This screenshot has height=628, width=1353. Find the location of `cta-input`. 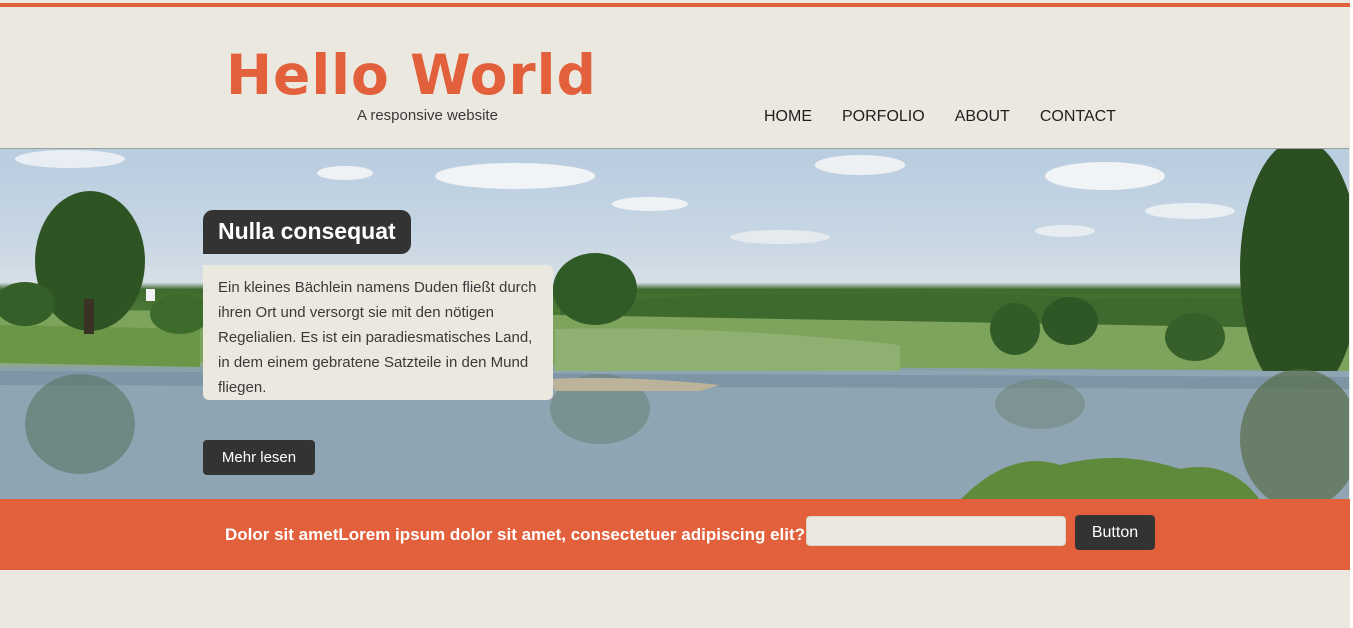

cta-input is located at coordinates (936, 531).